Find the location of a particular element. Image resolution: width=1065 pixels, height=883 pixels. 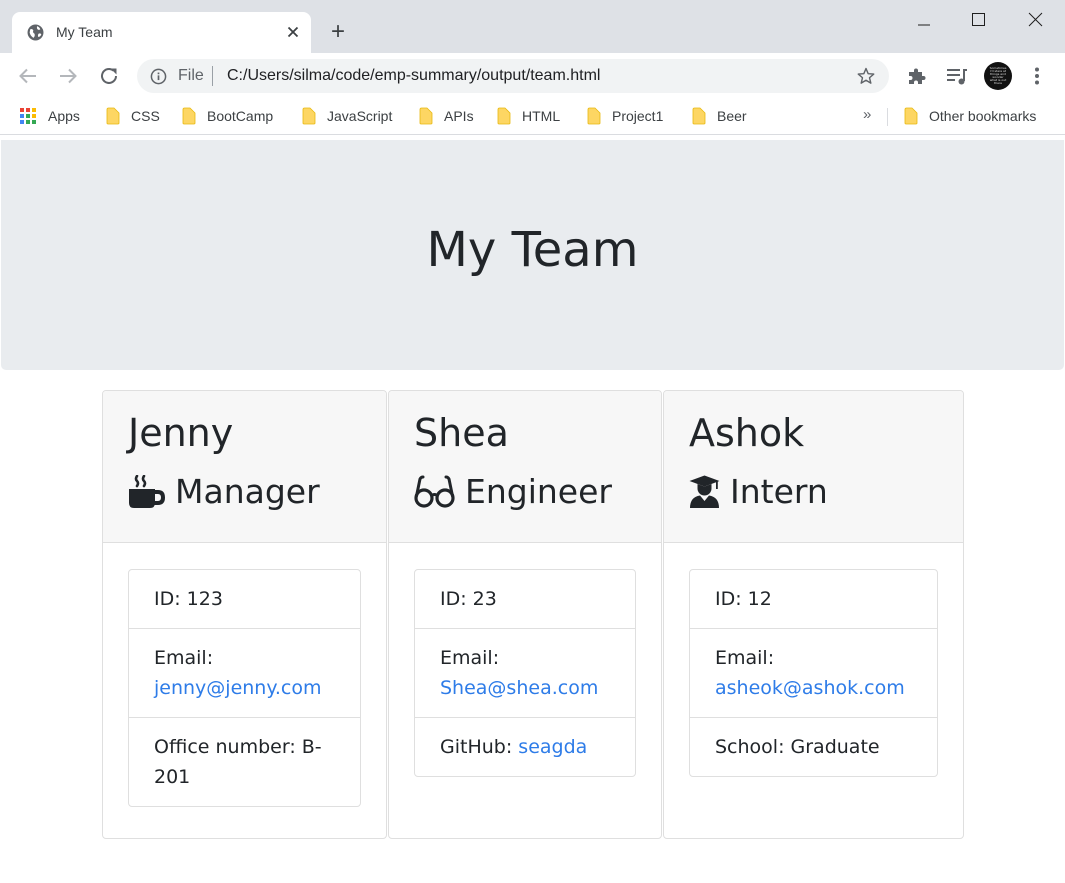

bookmark-star-icon is located at coordinates (866, 76).